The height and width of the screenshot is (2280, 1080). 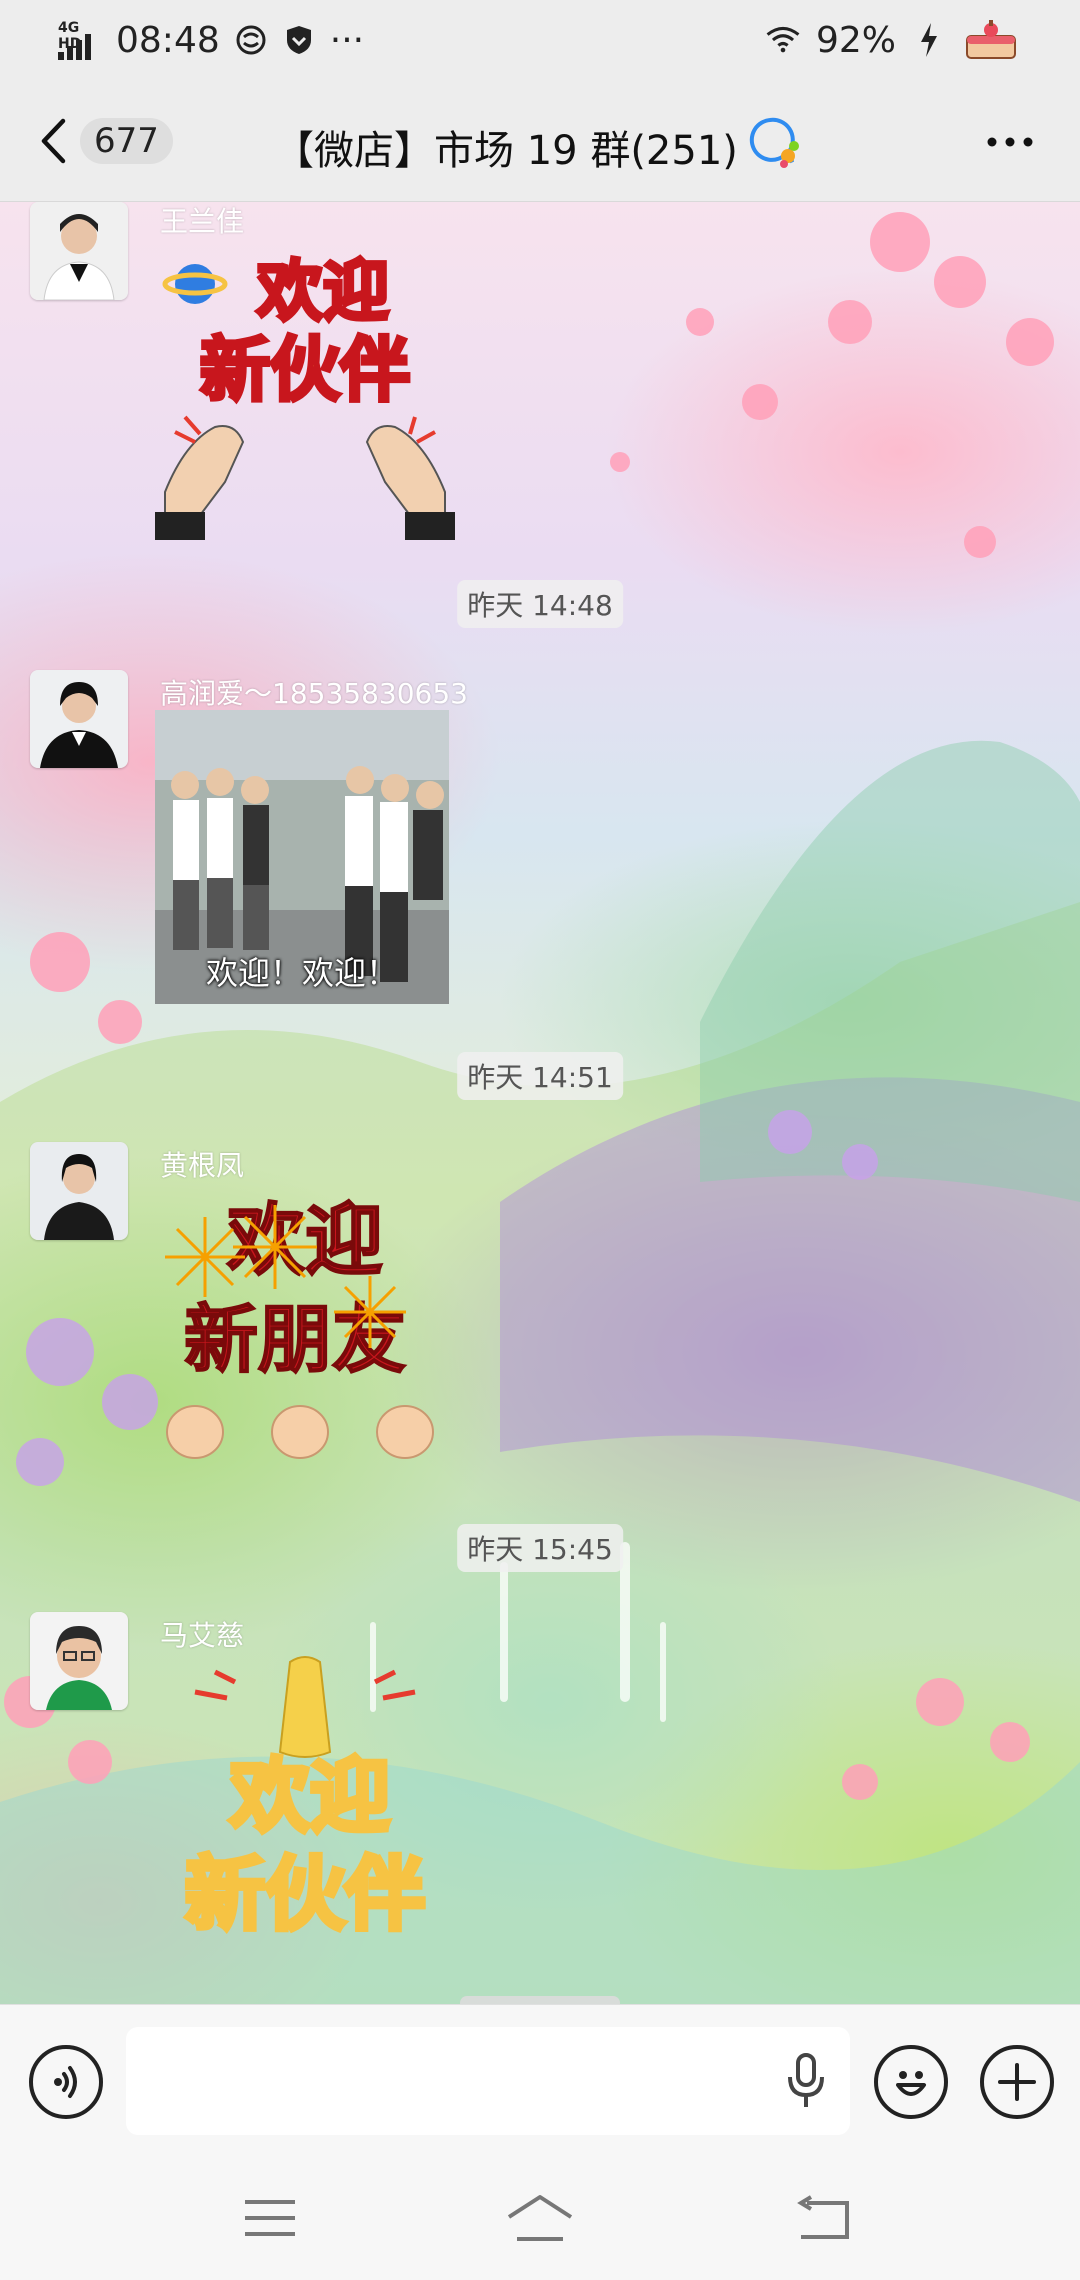 I want to click on image-message: 欢迎！欢迎！, so click(x=302, y=857).